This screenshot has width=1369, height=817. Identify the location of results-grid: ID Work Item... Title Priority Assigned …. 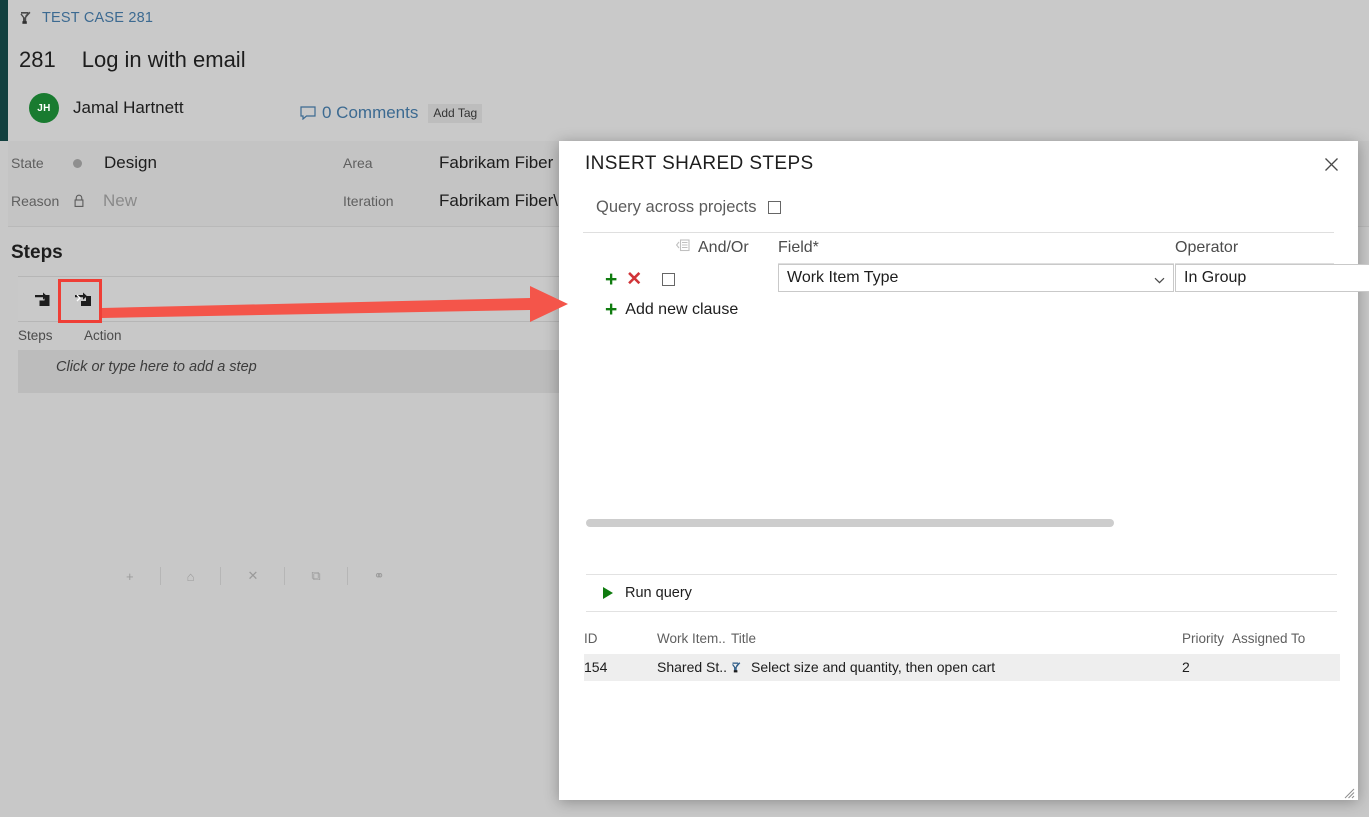
(962, 654).